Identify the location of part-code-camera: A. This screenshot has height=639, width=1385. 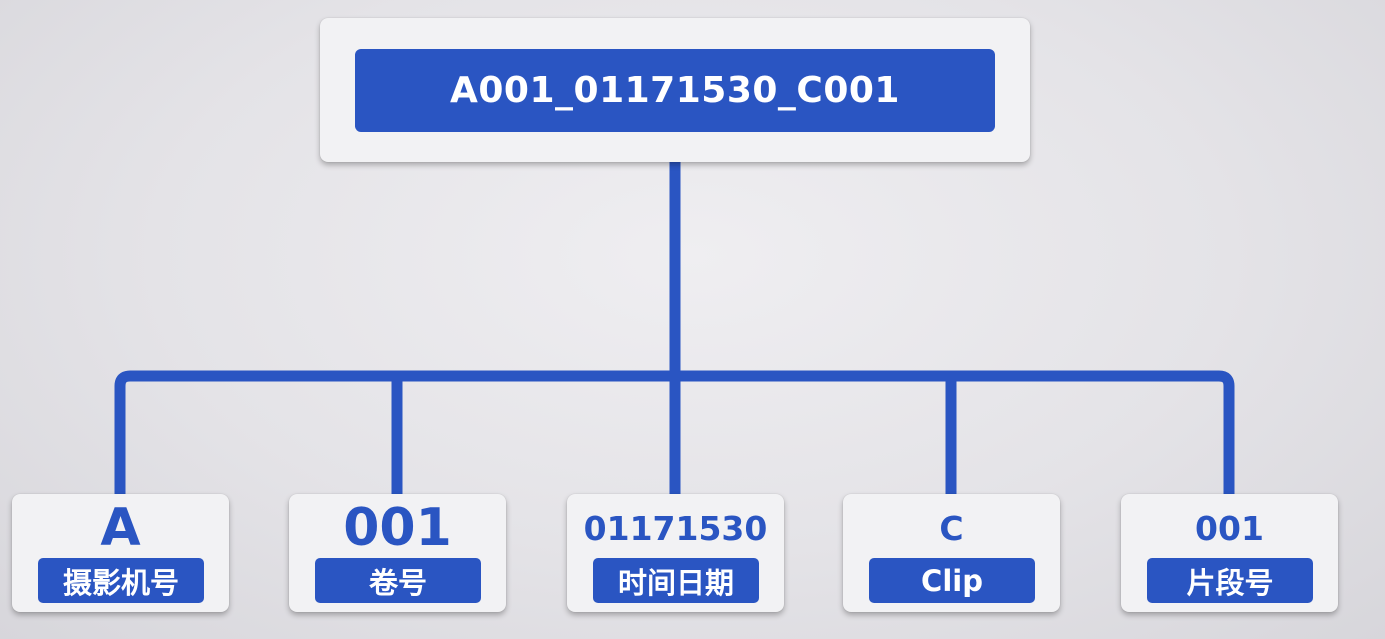
(120, 528).